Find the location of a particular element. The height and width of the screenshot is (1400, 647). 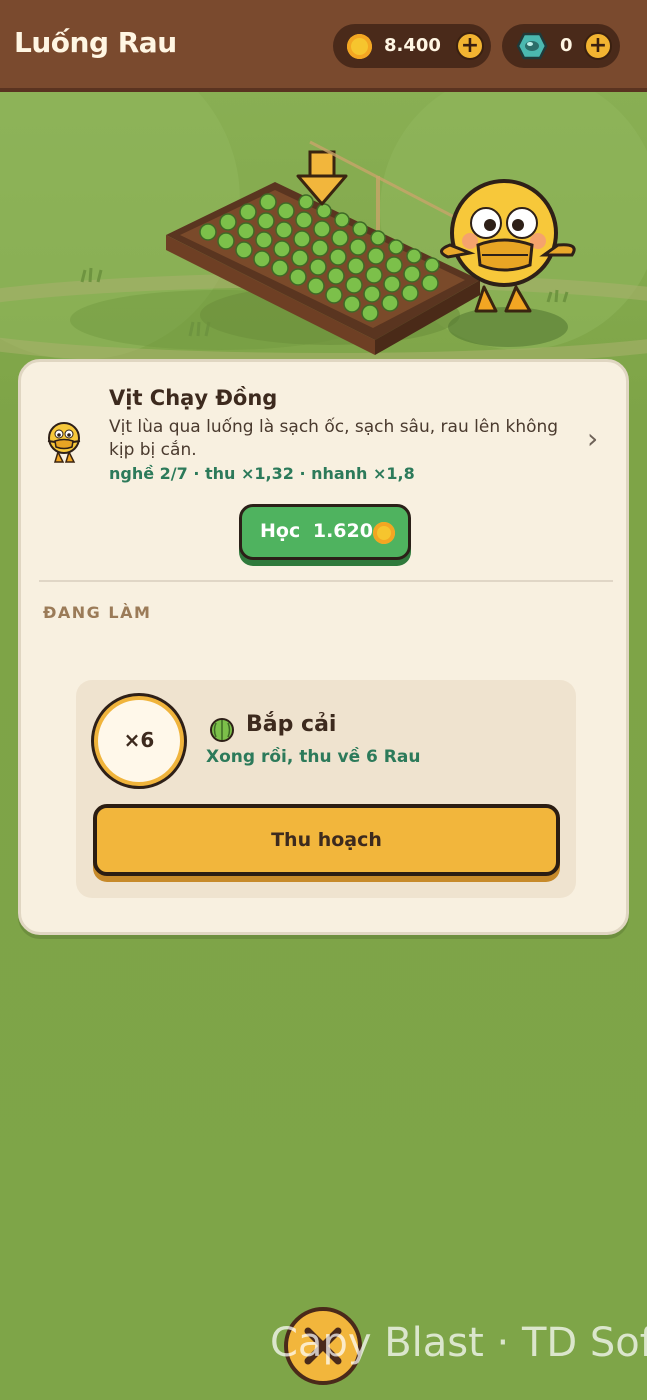

watermark: Capy Blast · TD Soft is located at coordinates (458, 1343).